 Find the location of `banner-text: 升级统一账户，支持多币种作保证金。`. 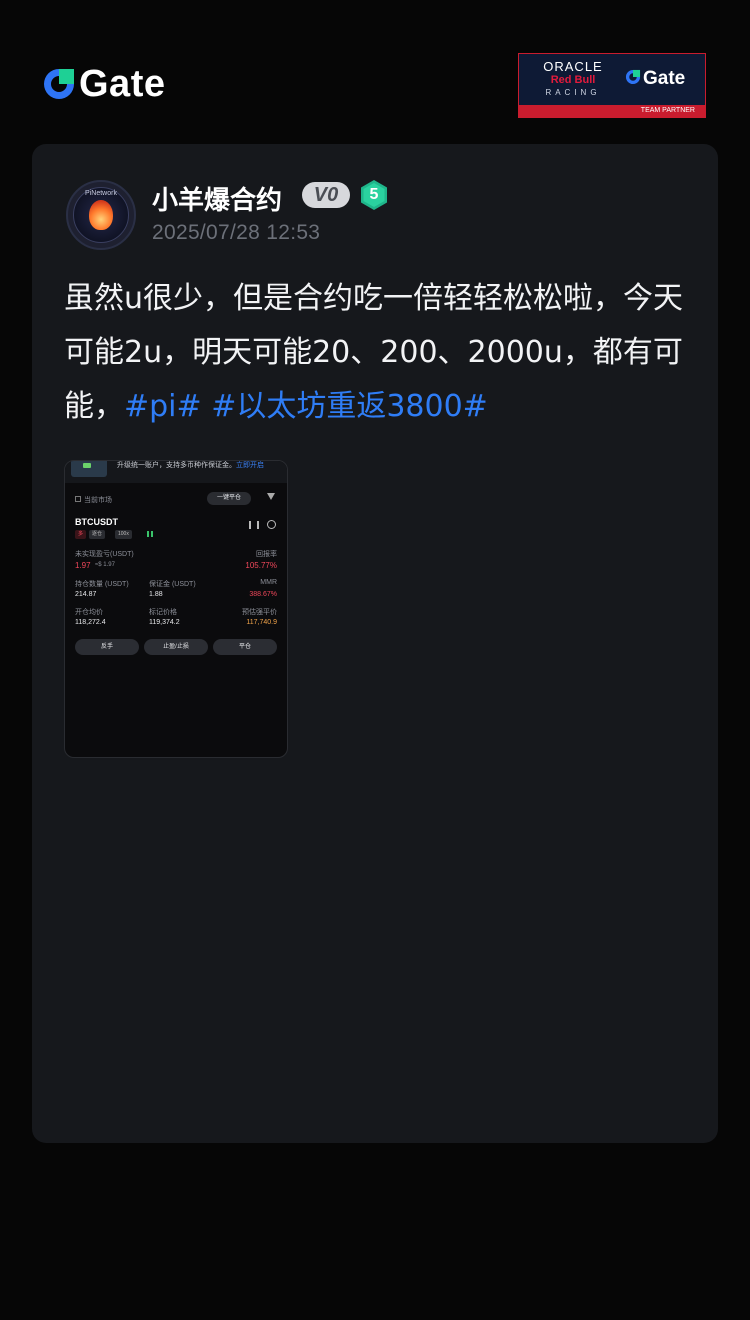

banner-text: 升级统一账户，支持多币种作保证金。 is located at coordinates (176, 465).